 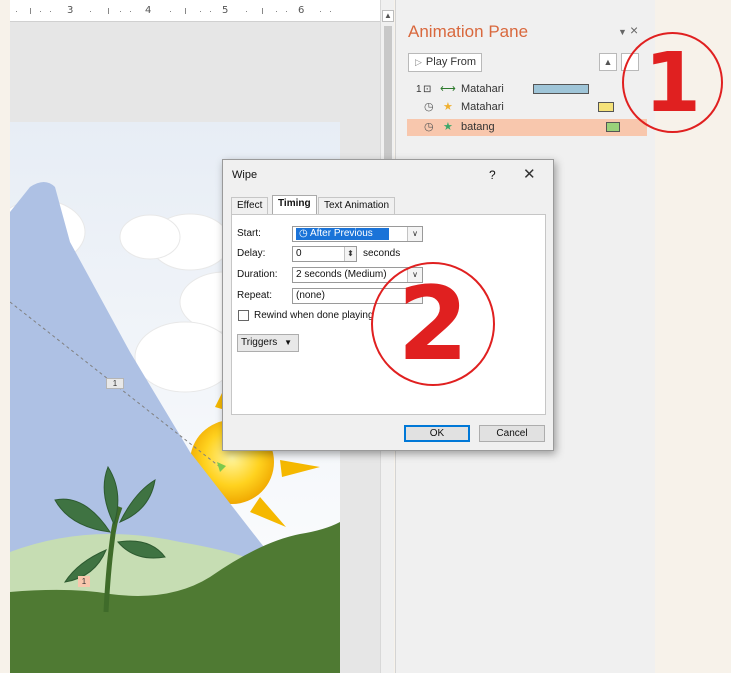 I want to click on triggers-button: Triggers ▼, so click(x=268, y=343).